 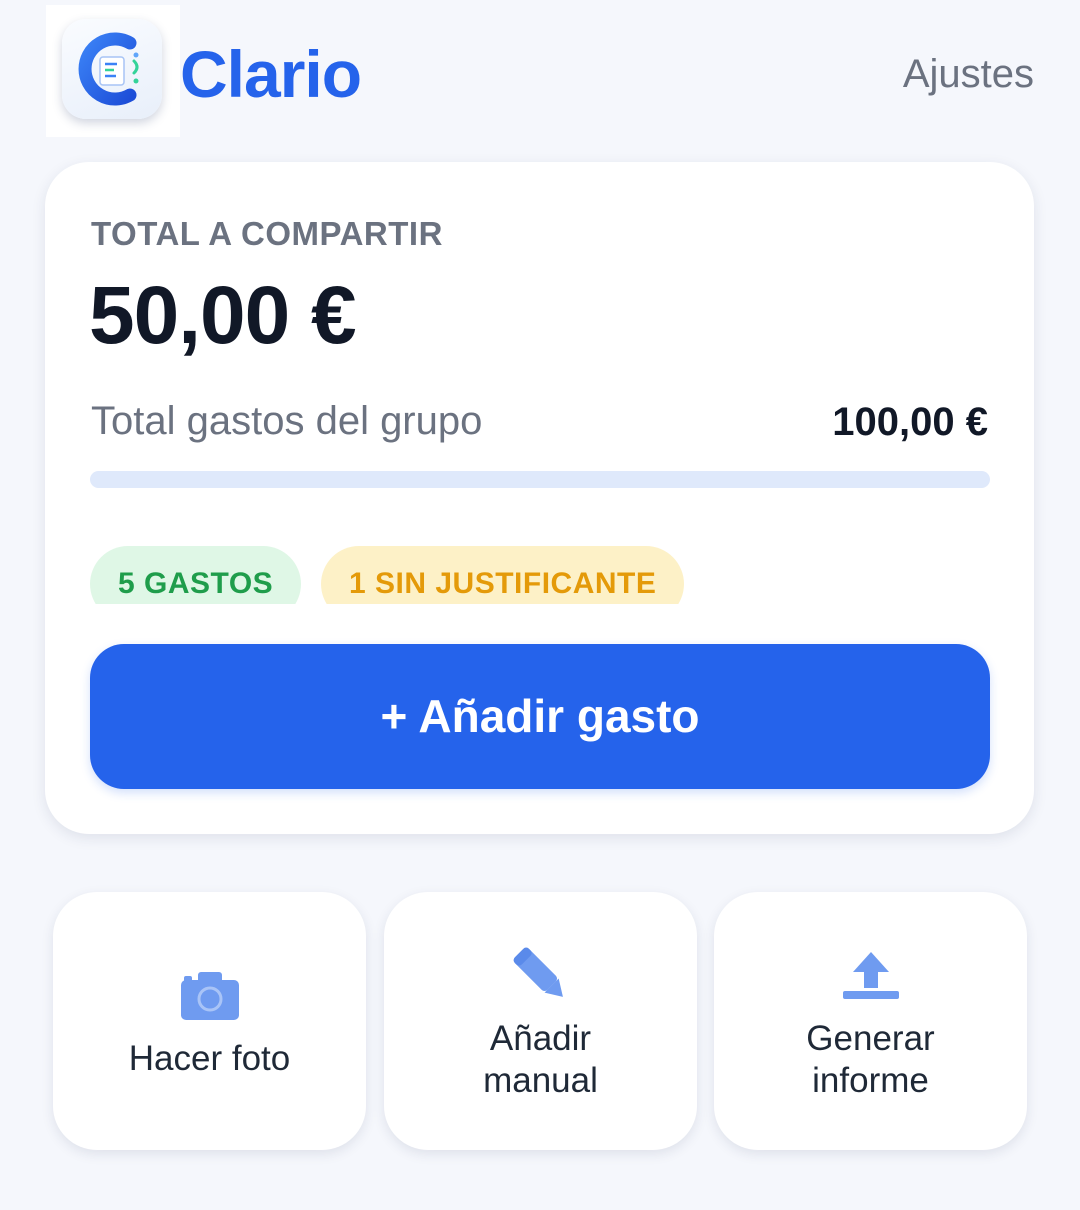 I want to click on camera-icon, so click(x=209, y=998).